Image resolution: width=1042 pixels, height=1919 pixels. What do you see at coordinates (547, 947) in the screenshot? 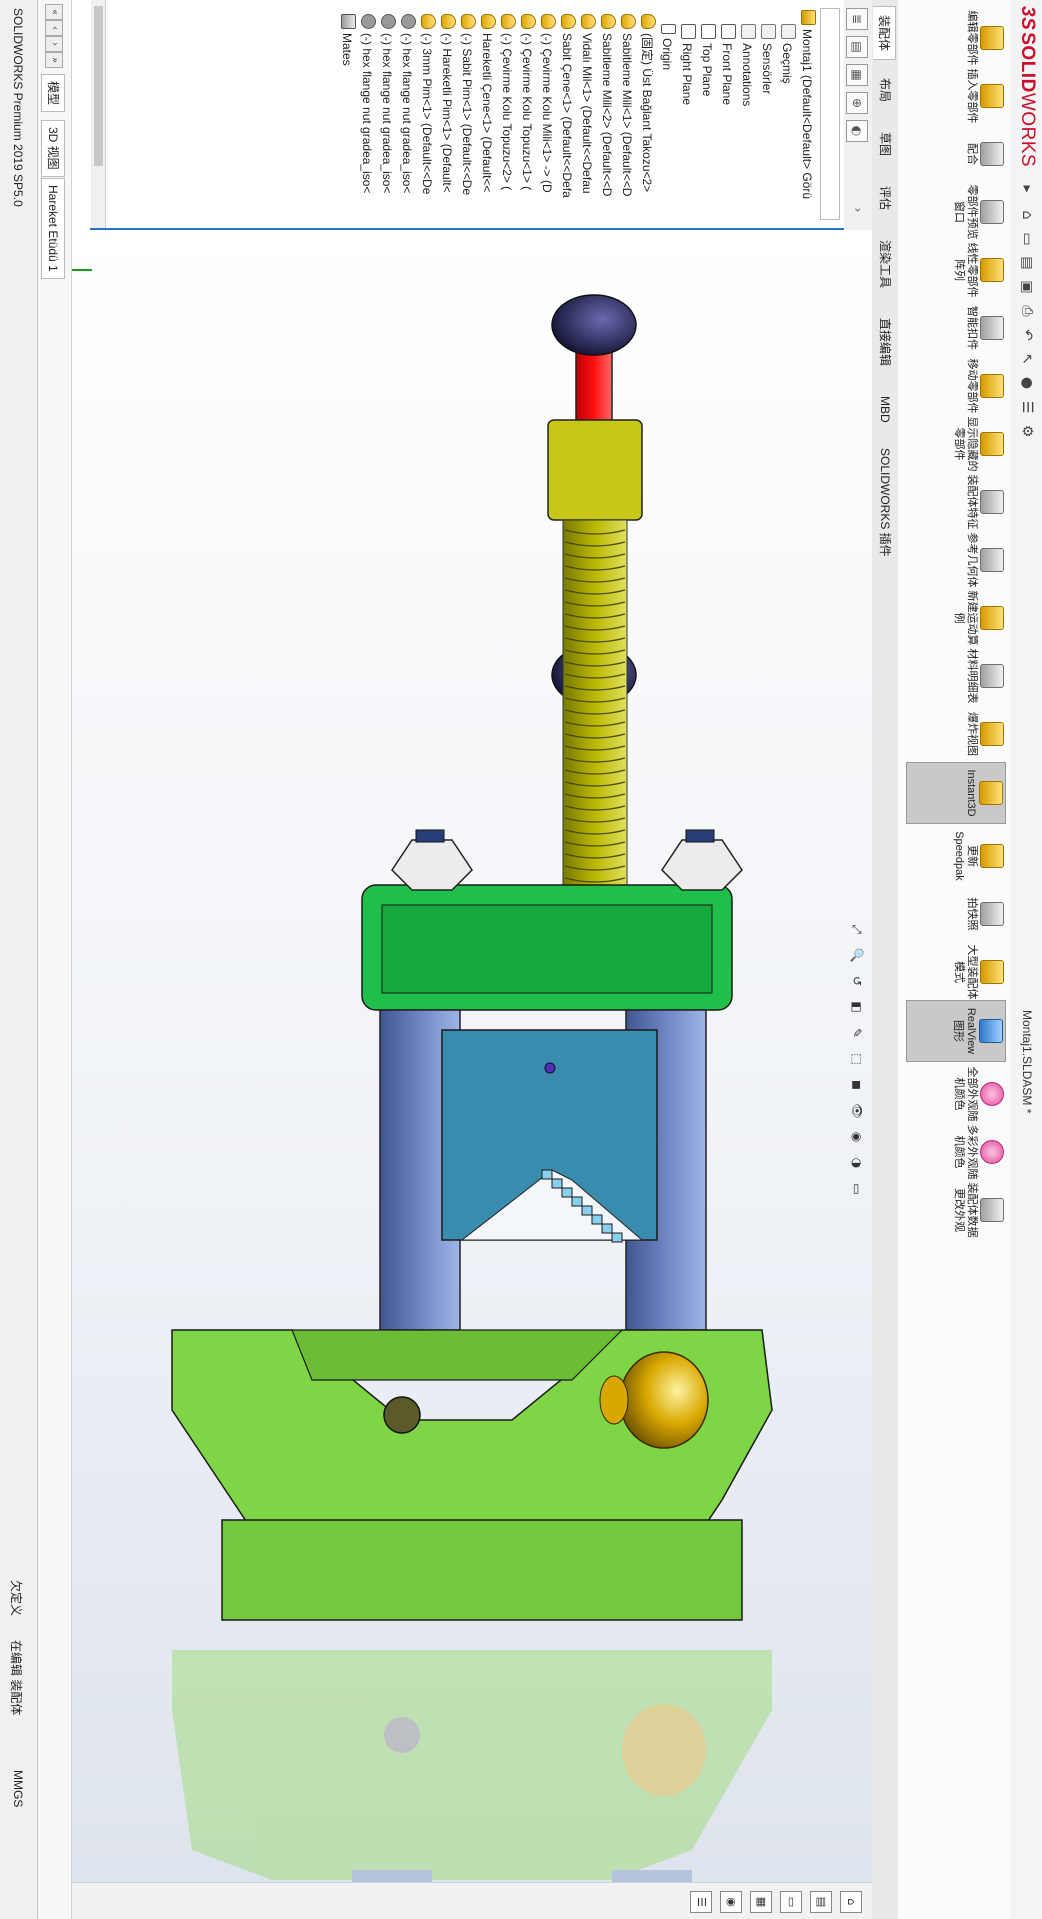
I see `top-block` at bounding box center [547, 947].